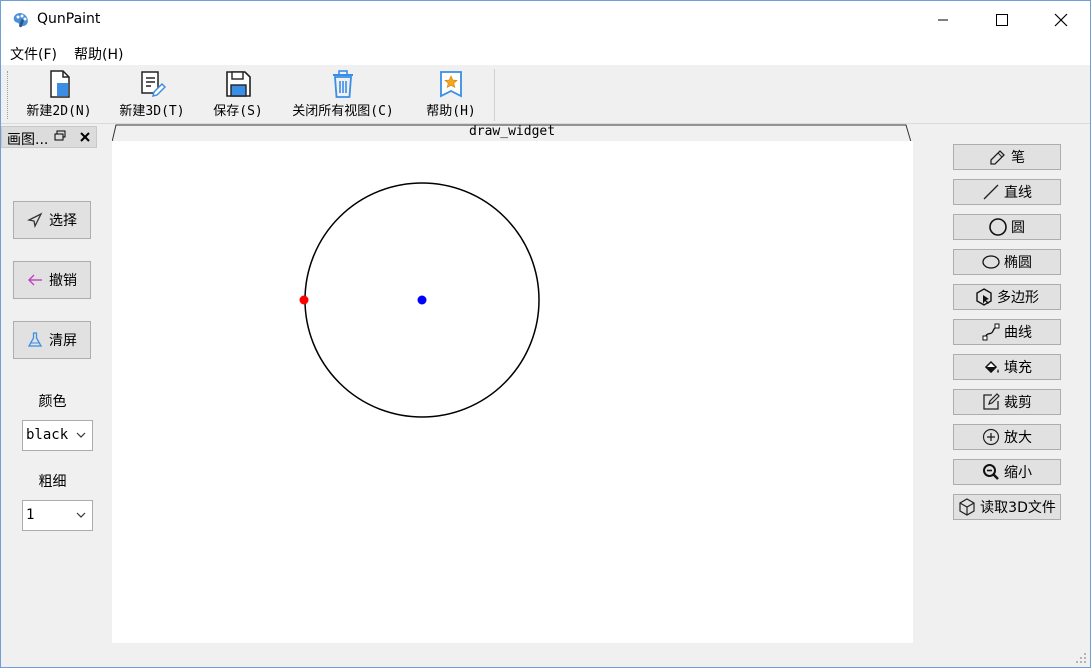  What do you see at coordinates (35, 220) in the screenshot?
I see `cursor-arrow-icon` at bounding box center [35, 220].